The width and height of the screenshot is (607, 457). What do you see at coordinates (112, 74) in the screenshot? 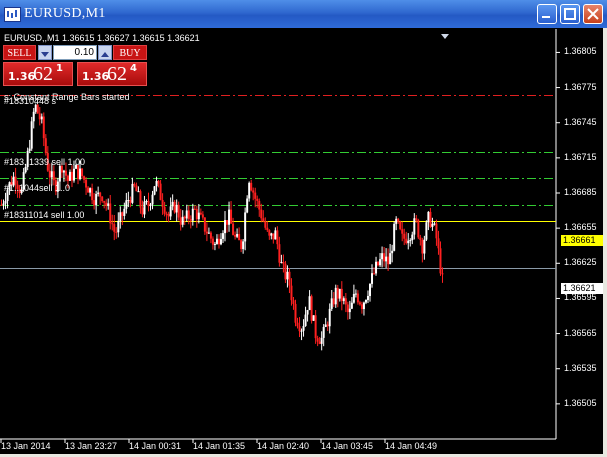
I see `buy-price-box: 1.36 62 4` at bounding box center [112, 74].